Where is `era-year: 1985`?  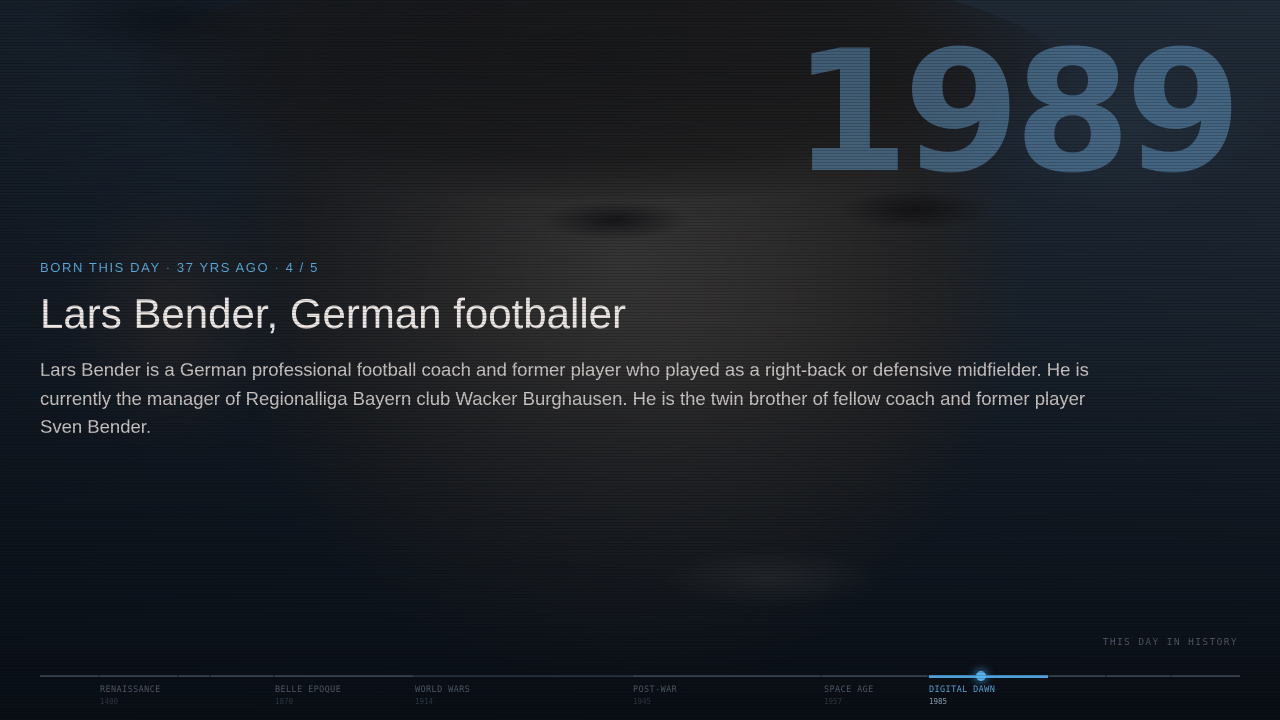 era-year: 1985 is located at coordinates (938, 701).